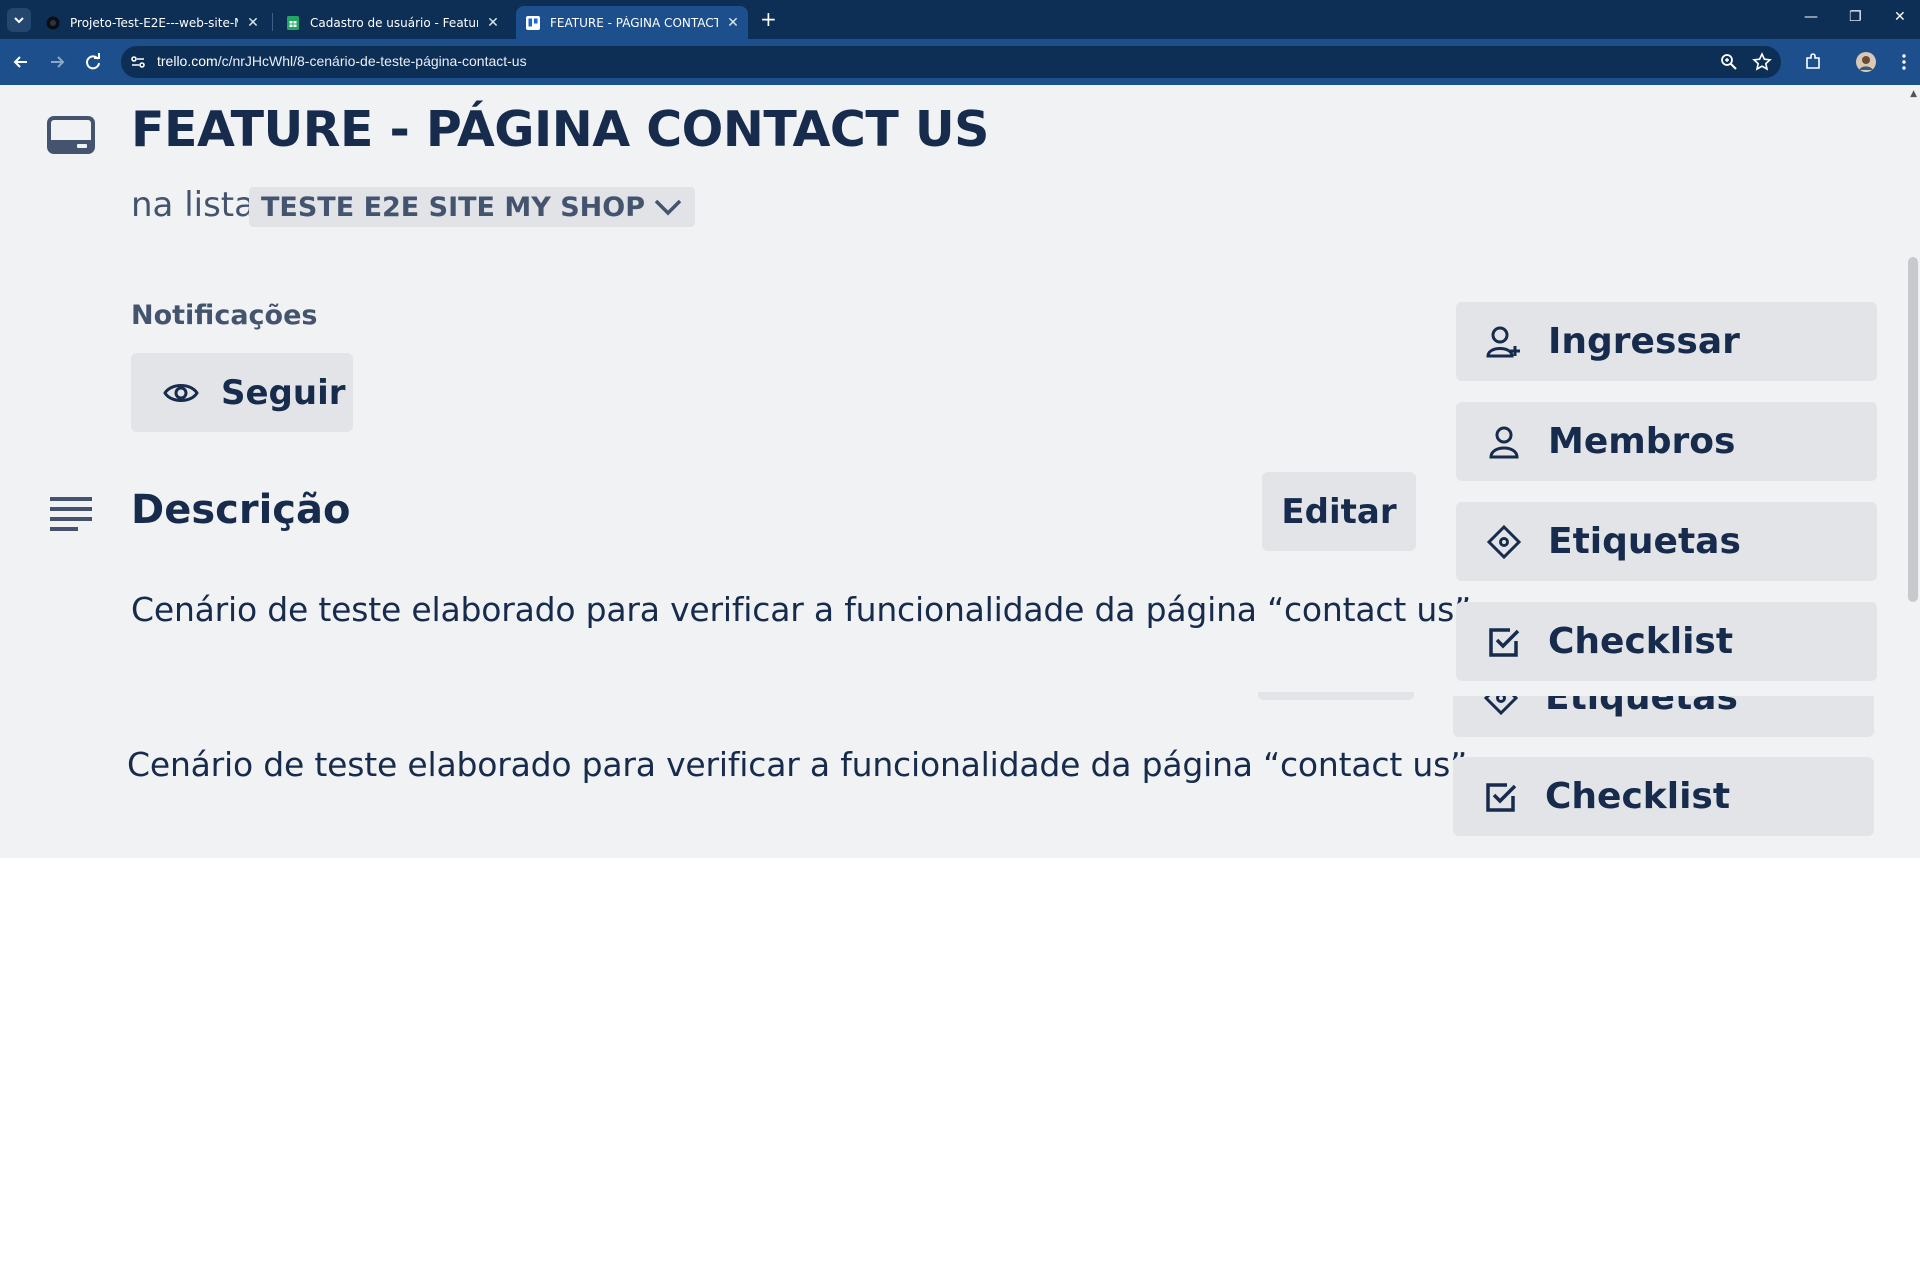 This screenshot has height=1263, width=1920. I want to click on close-window-icon: ✕, so click(1900, 17).